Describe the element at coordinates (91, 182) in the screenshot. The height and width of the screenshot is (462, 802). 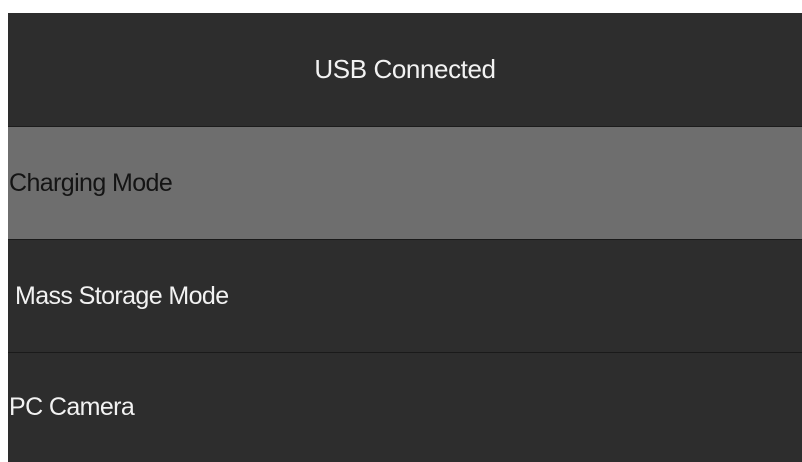
I see `menu-item-label: Charging Mode` at that location.